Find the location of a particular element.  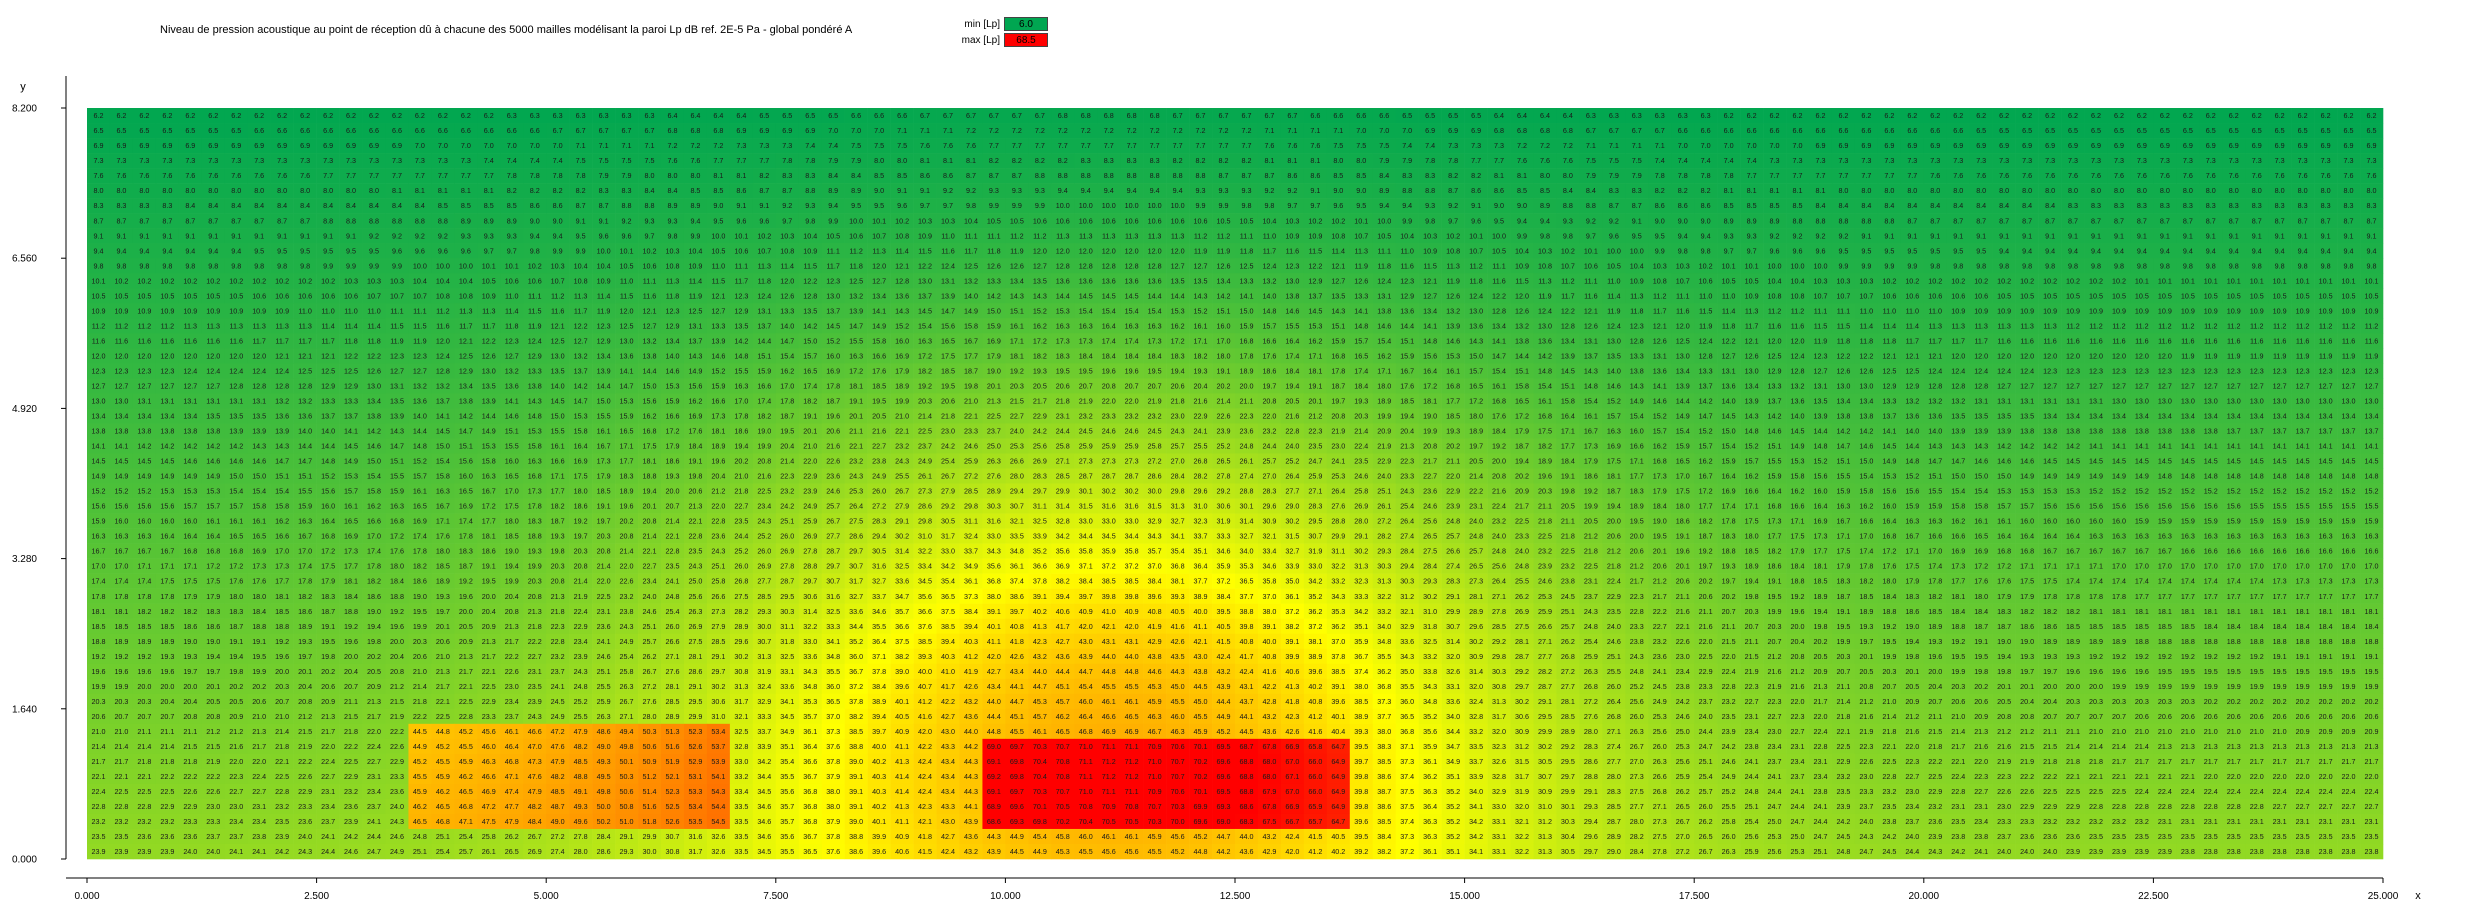

cell-label: 11.0 is located at coordinates (1406, 250).